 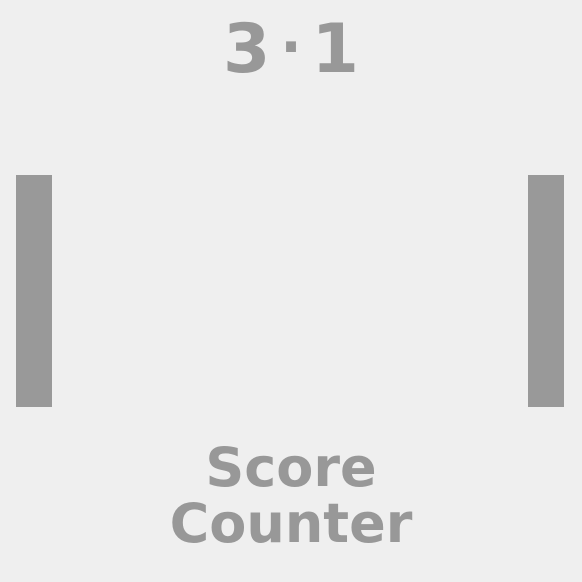 I want to click on title-line-1: Score, so click(x=291, y=467).